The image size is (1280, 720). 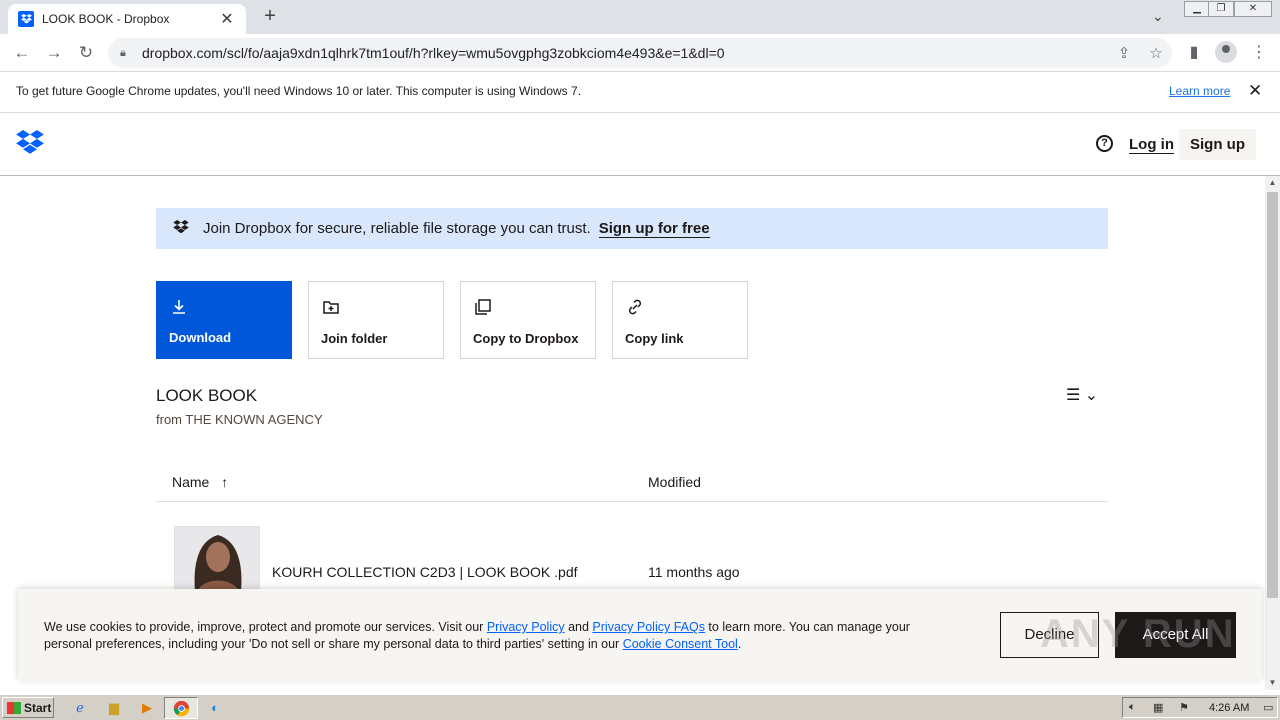 I want to click on privacy-policy-link: Privacy Policy, so click(x=526, y=627).